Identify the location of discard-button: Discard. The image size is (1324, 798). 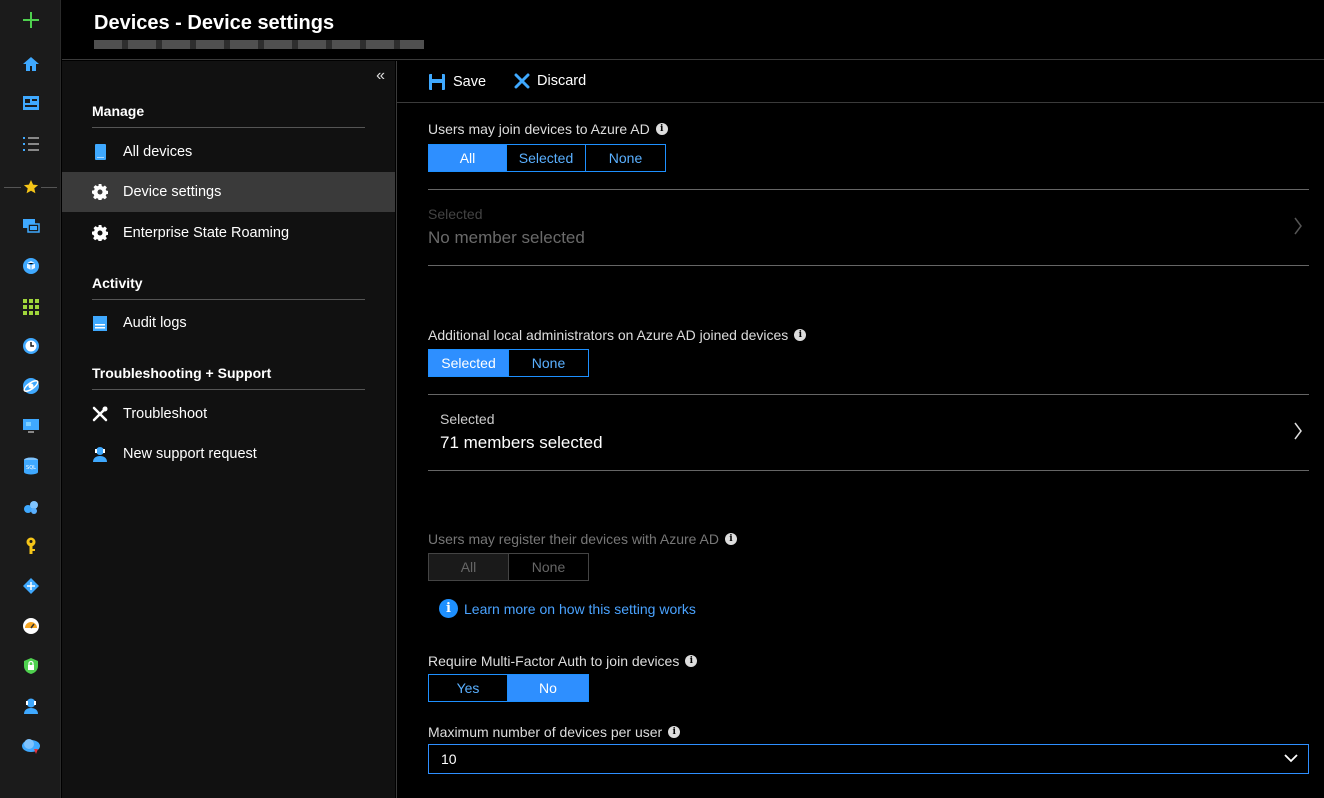
(550, 81).